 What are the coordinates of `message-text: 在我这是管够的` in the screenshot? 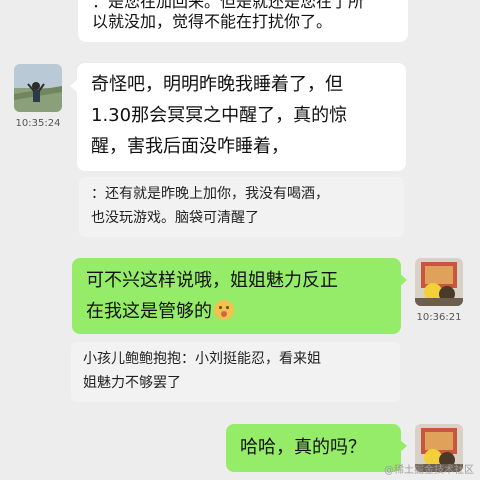 It's located at (160, 311).